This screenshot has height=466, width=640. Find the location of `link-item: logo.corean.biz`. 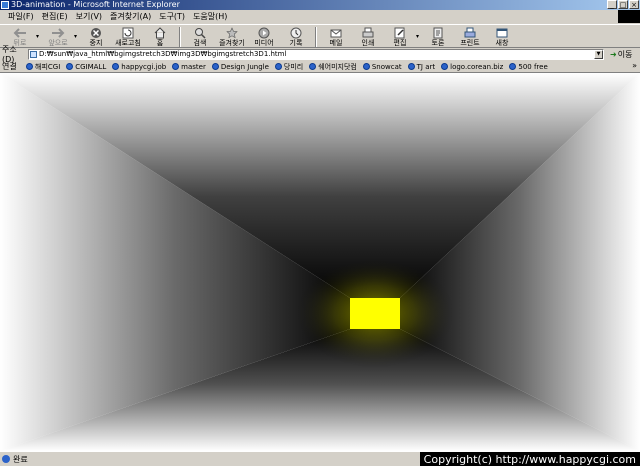

link-item: logo.corean.biz is located at coordinates (472, 67).